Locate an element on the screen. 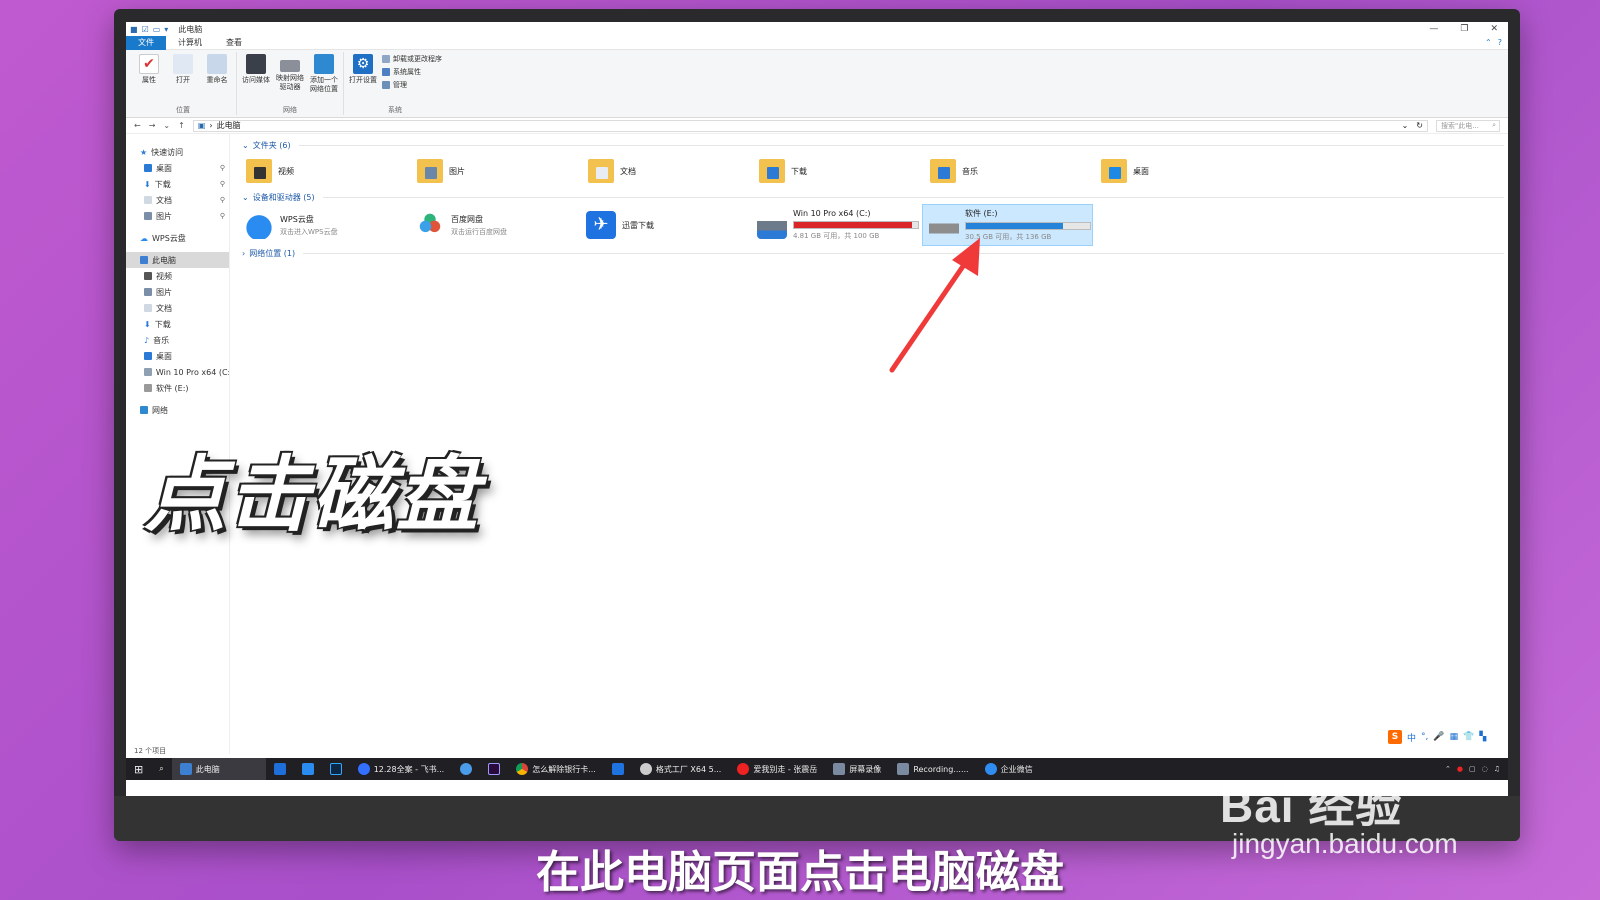 This screenshot has height=900, width=1600. open-button: 打开 is located at coordinates (183, 78).